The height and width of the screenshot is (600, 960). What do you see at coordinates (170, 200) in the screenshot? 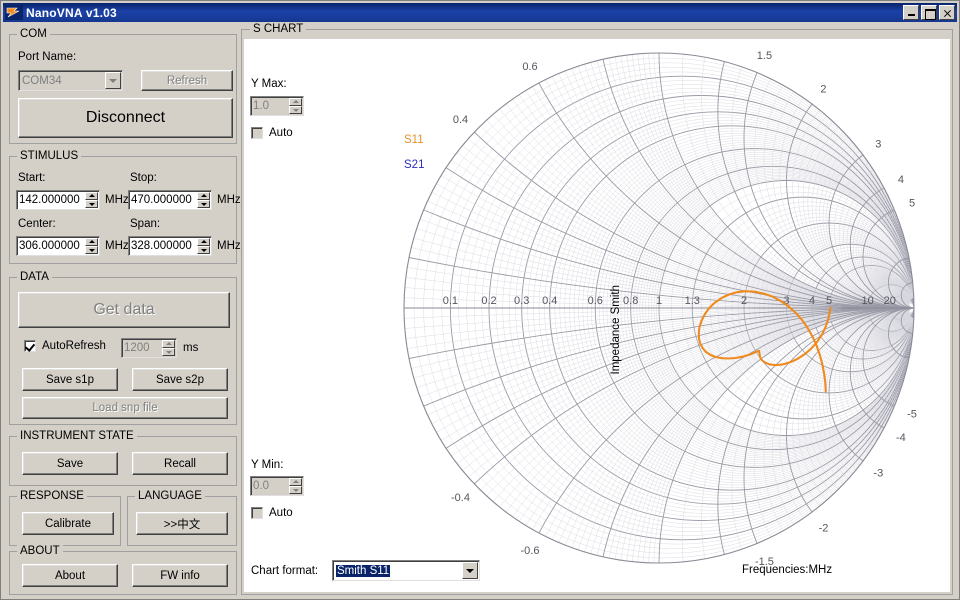
I see `stop-input: 470.000000` at bounding box center [170, 200].